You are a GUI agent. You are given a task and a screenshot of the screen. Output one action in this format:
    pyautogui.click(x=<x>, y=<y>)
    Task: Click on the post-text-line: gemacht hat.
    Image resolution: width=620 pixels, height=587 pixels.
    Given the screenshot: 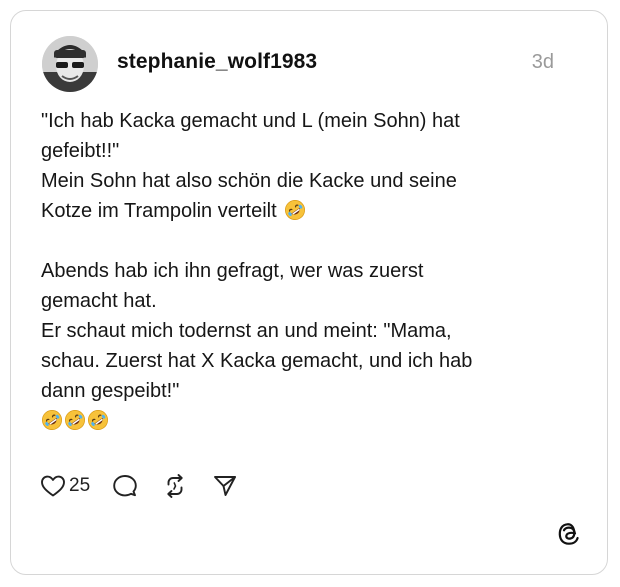 What is the action you would take?
    pyautogui.click(x=99, y=301)
    